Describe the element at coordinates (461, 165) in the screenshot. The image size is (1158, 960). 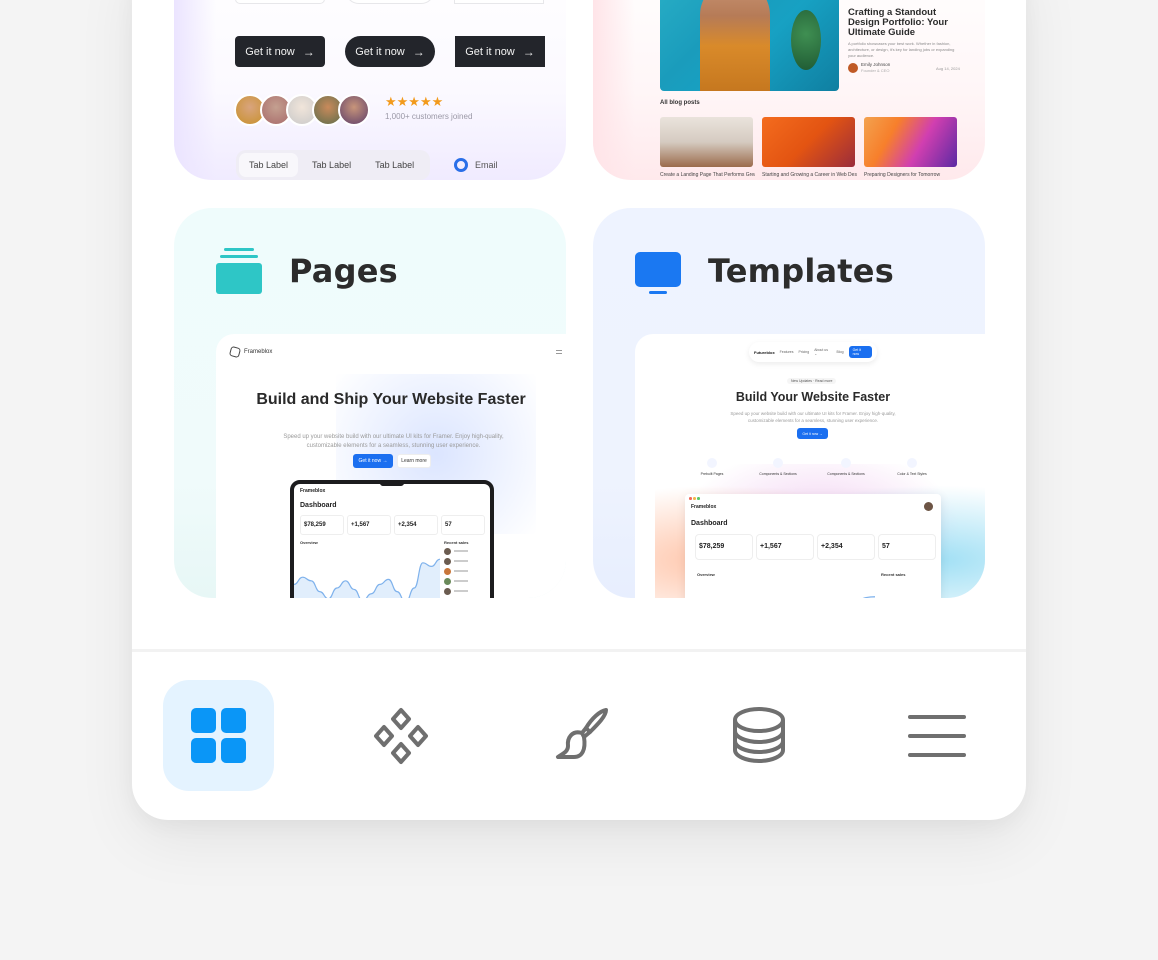
I see `radio-button` at that location.